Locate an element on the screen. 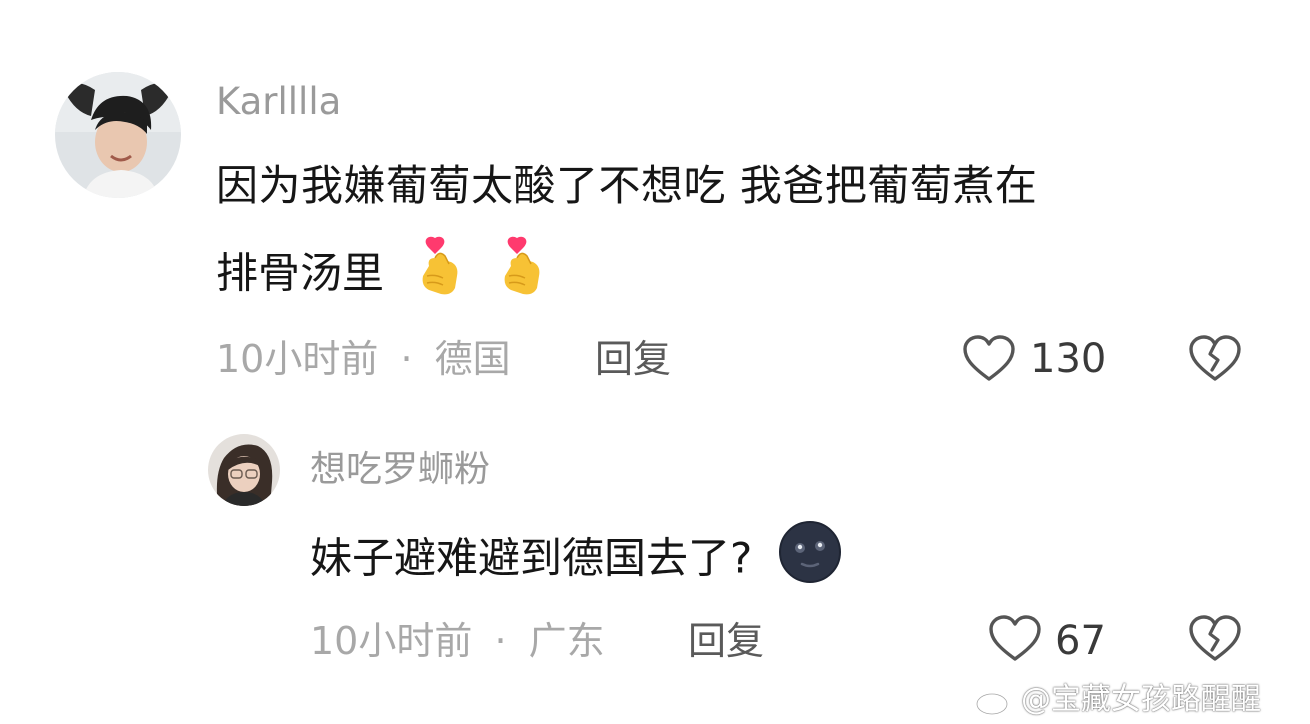 This screenshot has height=724, width=1310. reply-username: 想吃罗蛳粉 is located at coordinates (400, 470).